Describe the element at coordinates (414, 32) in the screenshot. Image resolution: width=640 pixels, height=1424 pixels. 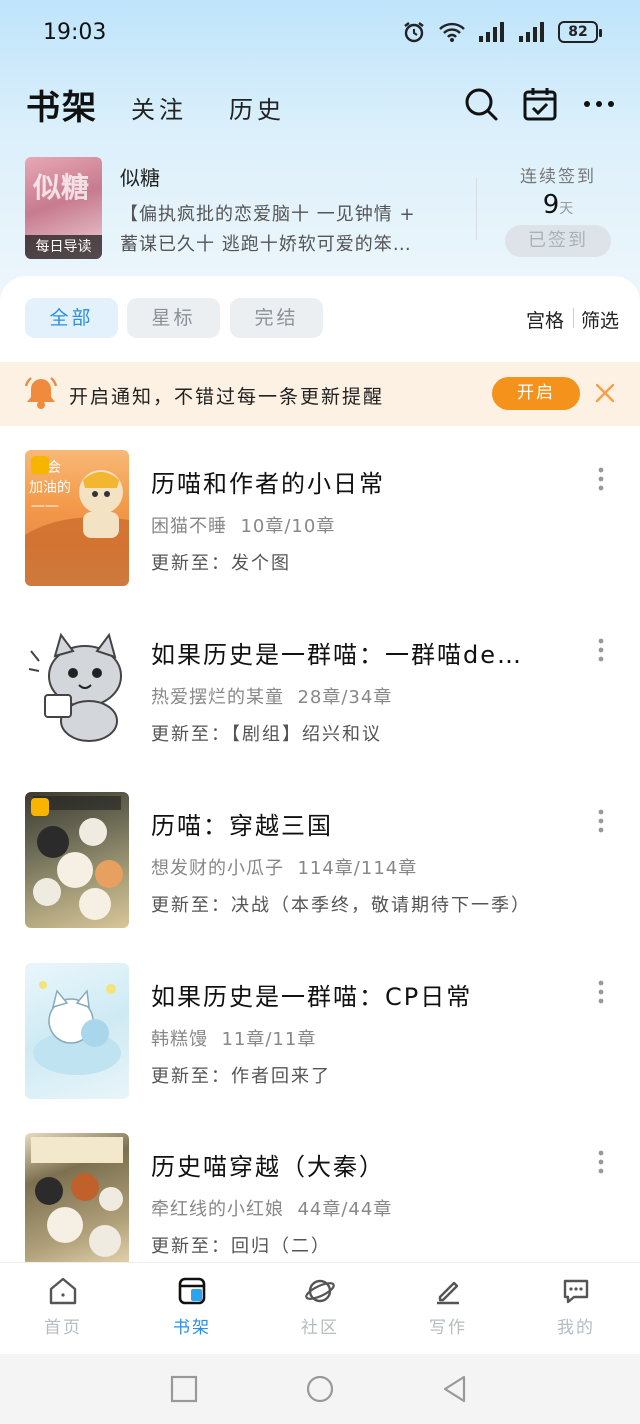
I see `alarm-icon` at that location.